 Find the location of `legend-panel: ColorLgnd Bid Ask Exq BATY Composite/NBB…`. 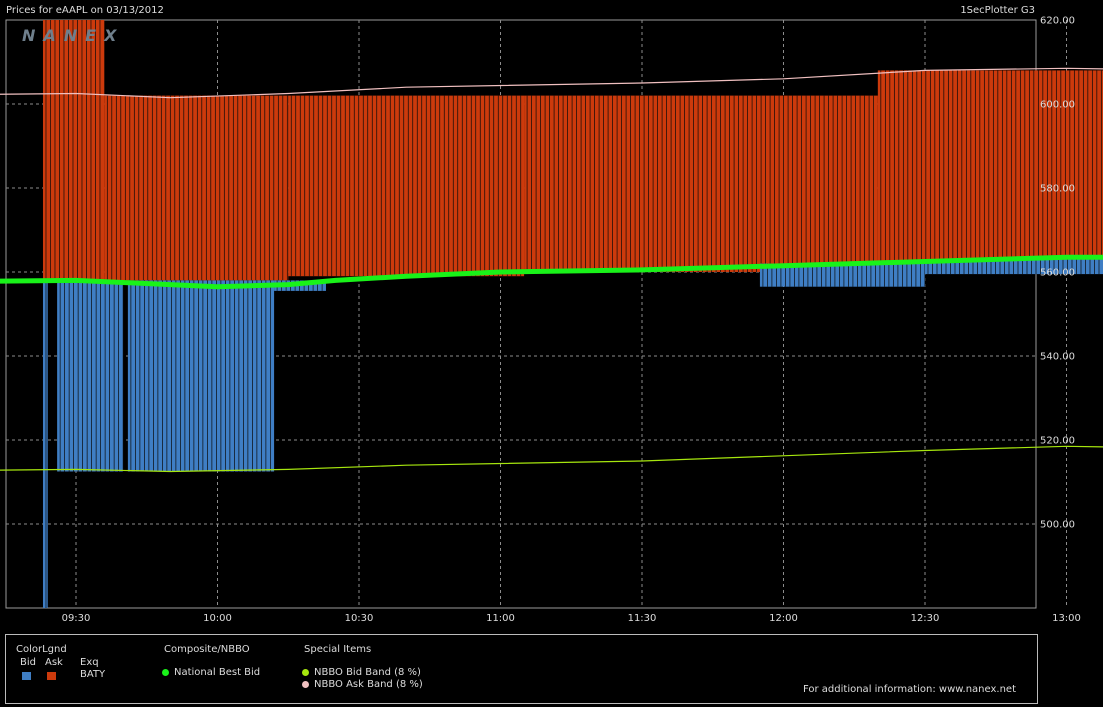

legend-panel: ColorLgnd Bid Ask Exq BATY Composite/NBB… is located at coordinates (521, 669).